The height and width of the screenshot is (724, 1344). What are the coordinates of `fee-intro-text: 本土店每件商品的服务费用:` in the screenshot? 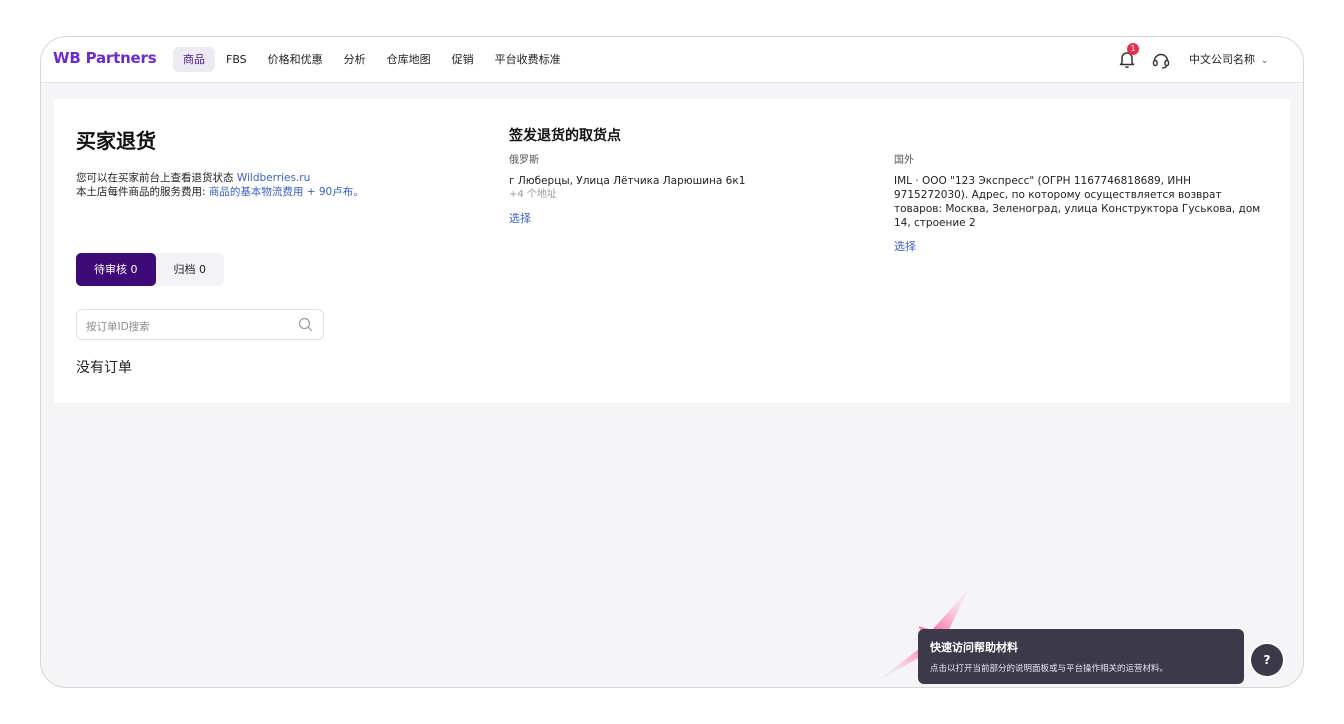 It's located at (141, 192).